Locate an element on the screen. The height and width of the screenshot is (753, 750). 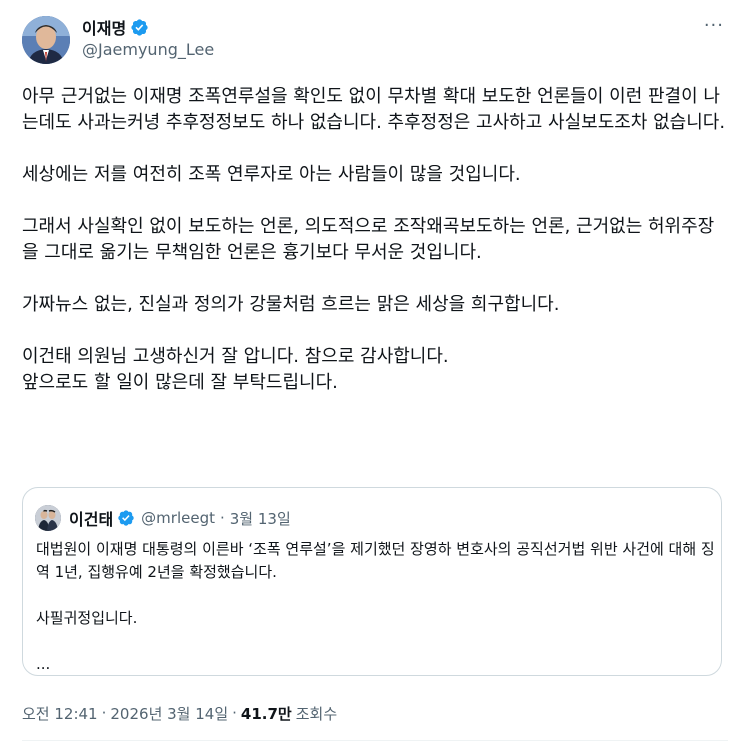
quote-header: 이건태 @mrleegt · 3월 13일 is located at coordinates (180, 518).